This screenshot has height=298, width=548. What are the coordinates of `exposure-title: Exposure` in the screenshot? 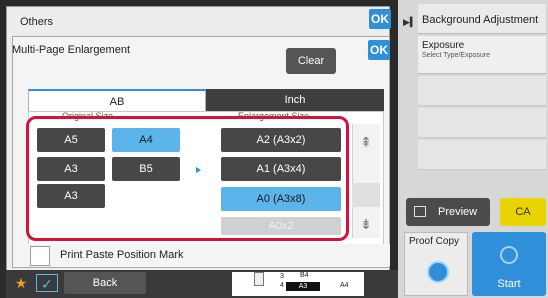 It's located at (443, 45).